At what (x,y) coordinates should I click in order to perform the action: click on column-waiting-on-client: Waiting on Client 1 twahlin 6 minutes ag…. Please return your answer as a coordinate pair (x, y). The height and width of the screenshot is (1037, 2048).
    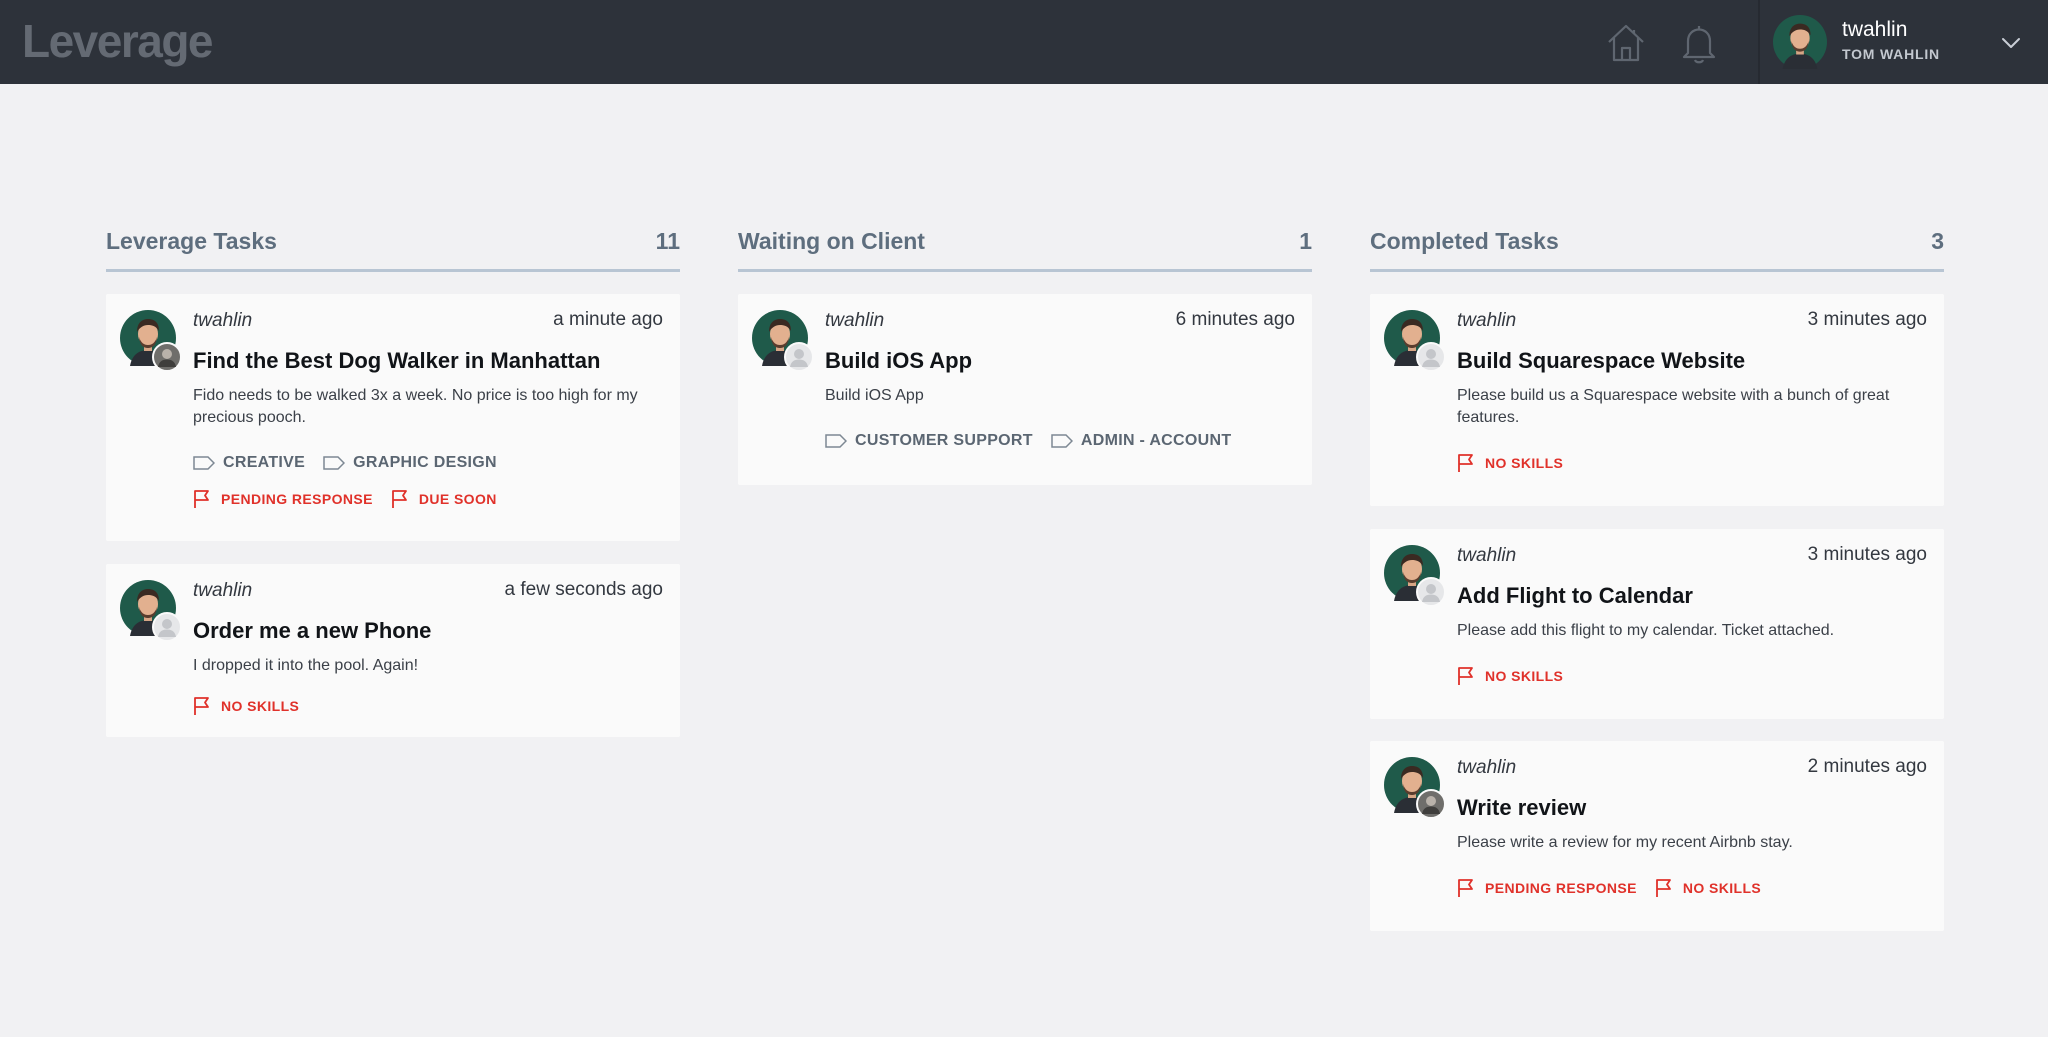
    Looking at the image, I should click on (1025, 354).